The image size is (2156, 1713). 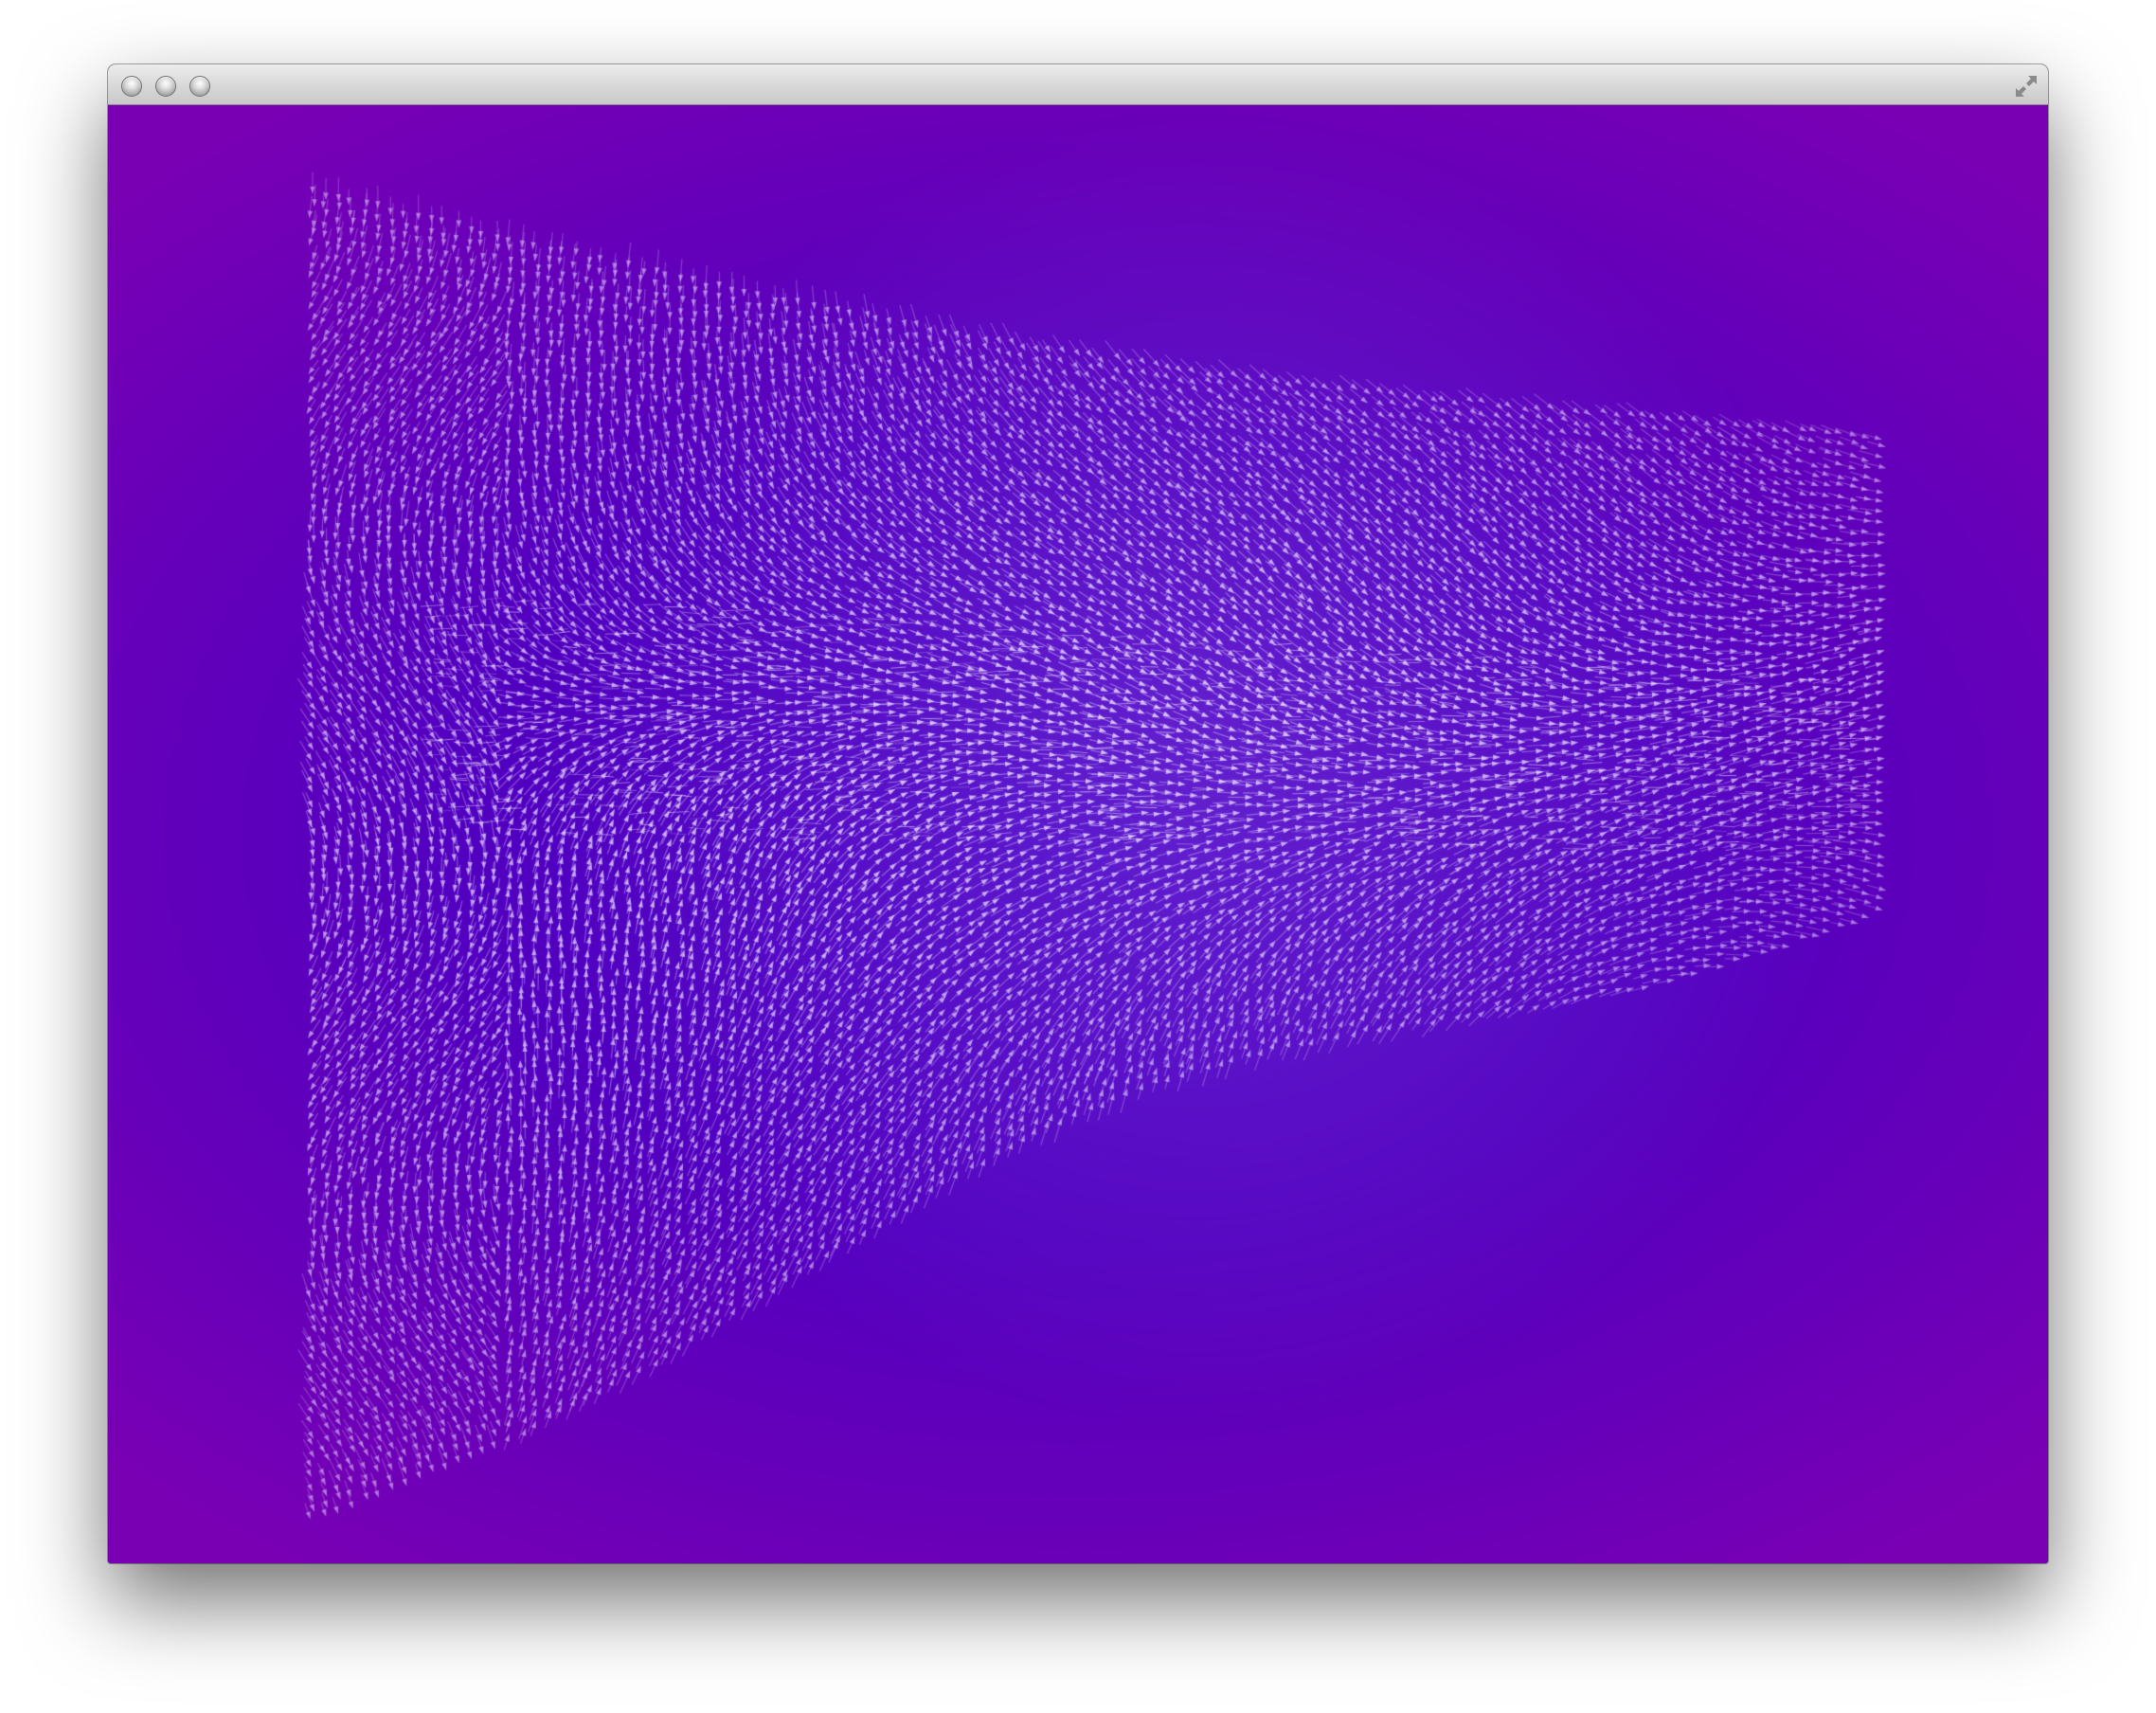 I want to click on title-bar, so click(x=1078, y=84).